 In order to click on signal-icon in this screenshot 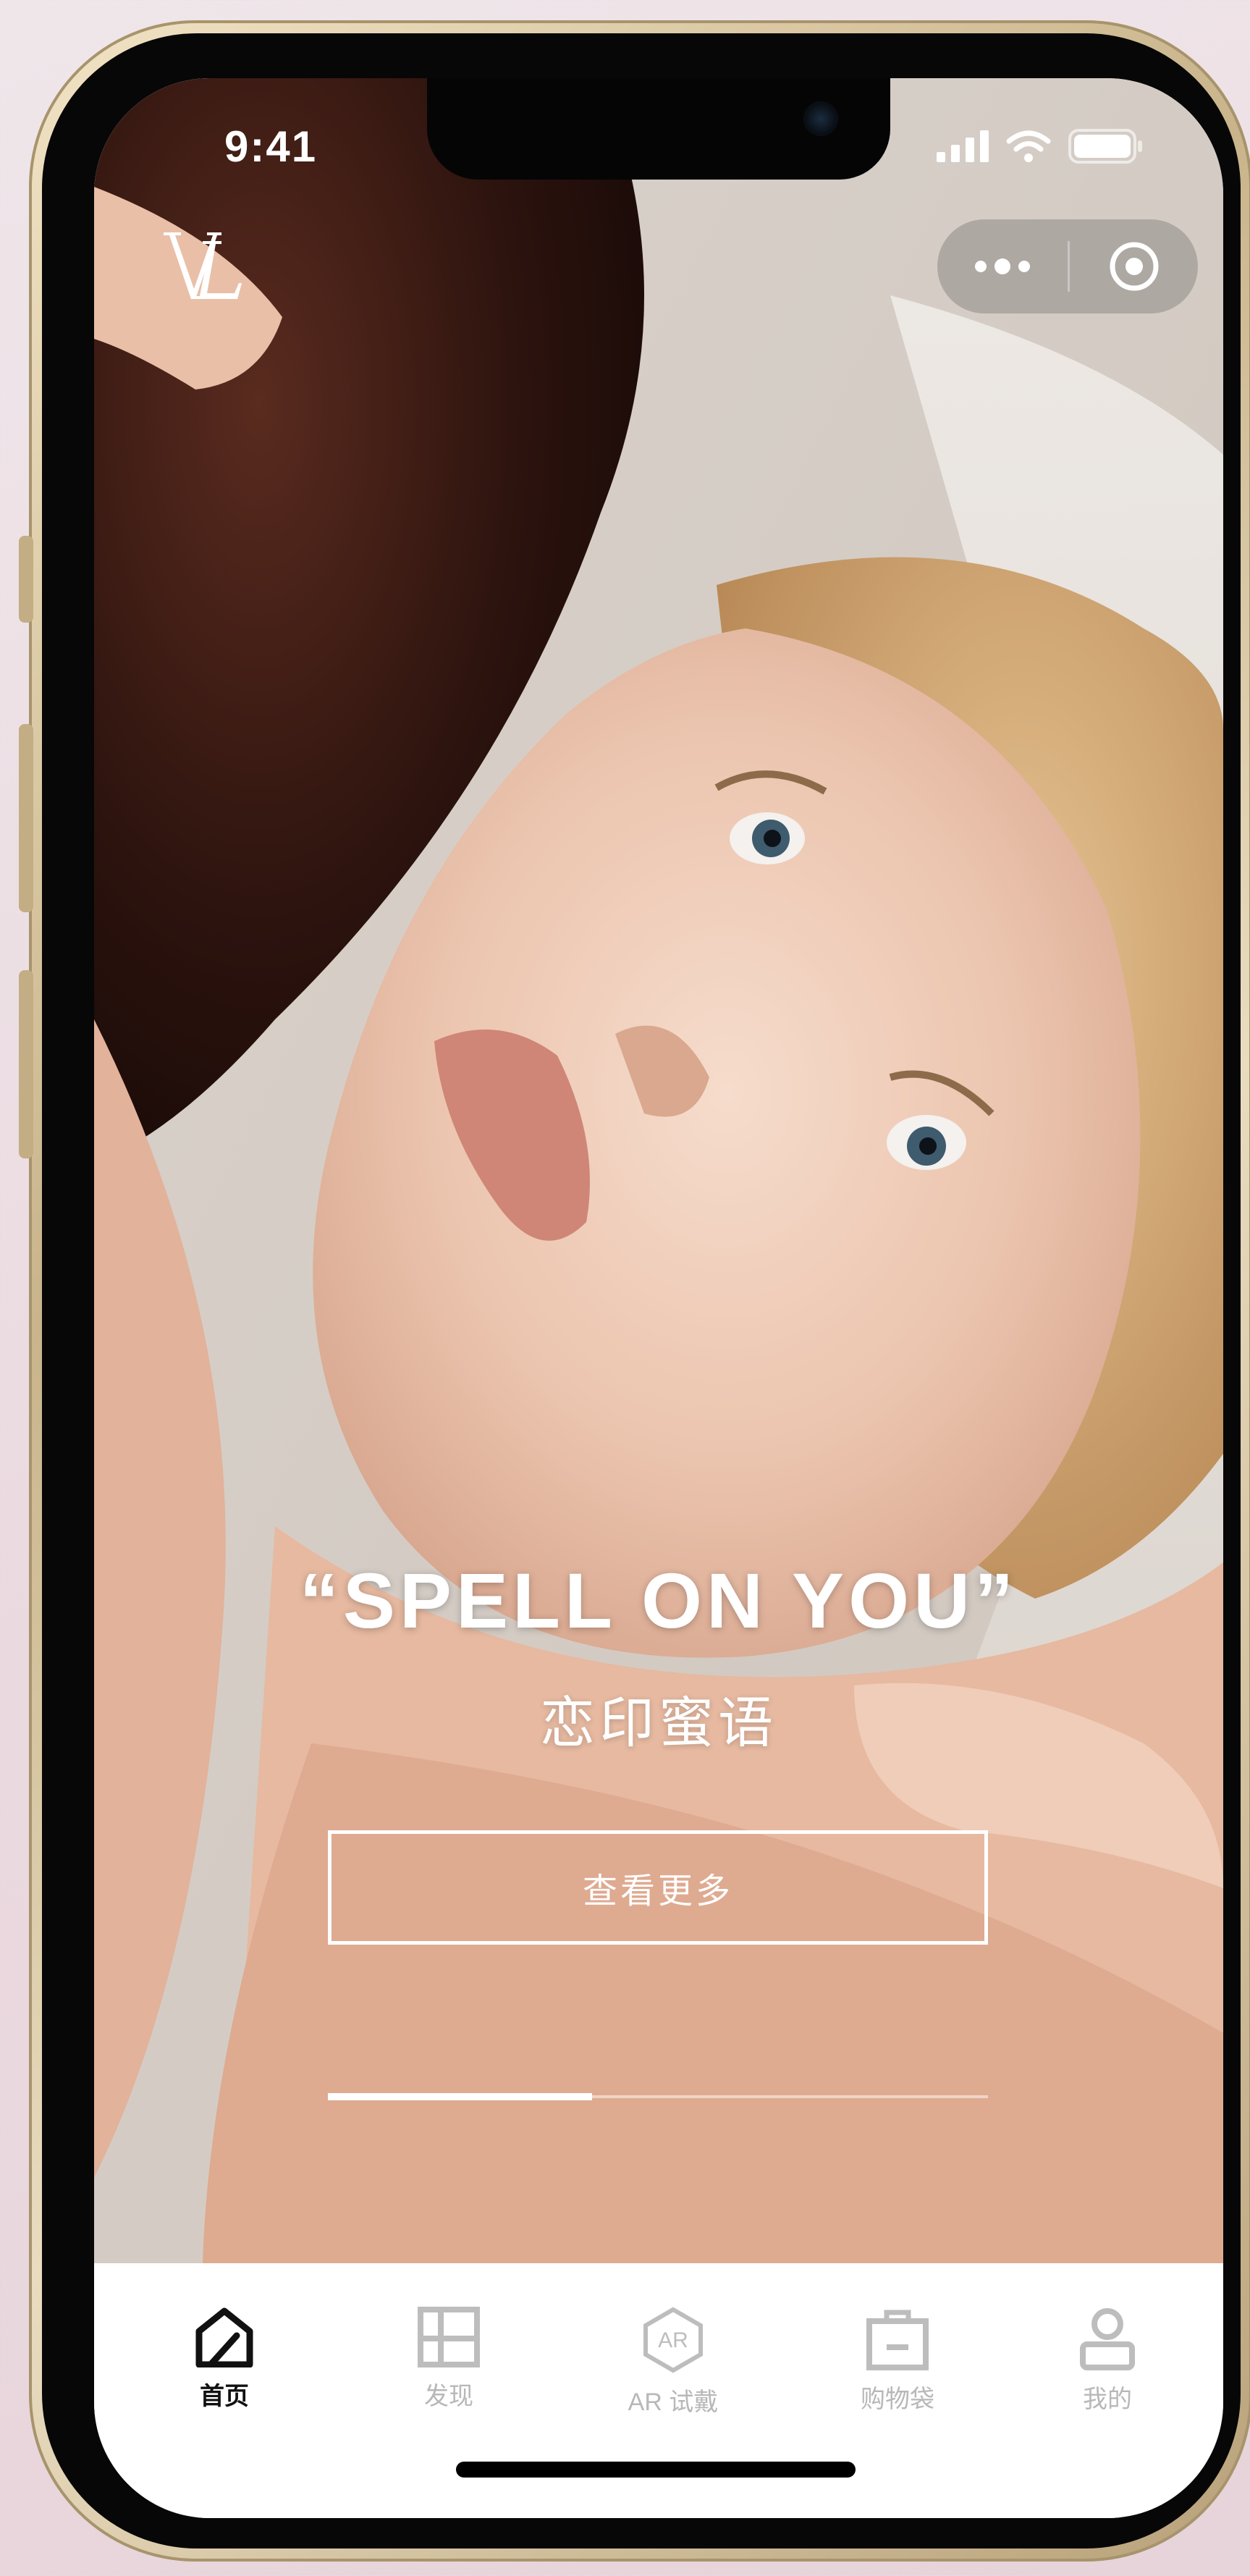, I will do `click(963, 146)`.